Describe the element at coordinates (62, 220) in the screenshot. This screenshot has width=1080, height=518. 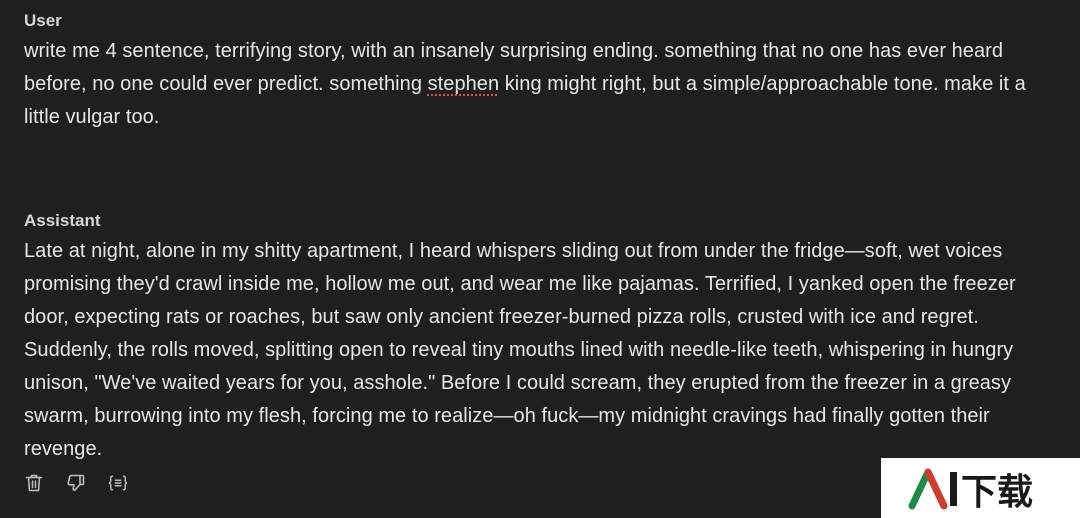
I see `assistant-role-label: Assistant` at that location.